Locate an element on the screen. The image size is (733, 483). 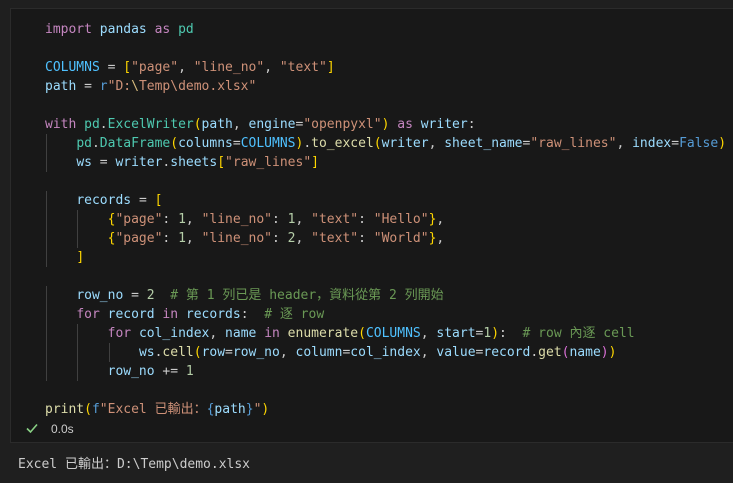
code-line: row_no += 1 is located at coordinates (372, 371).